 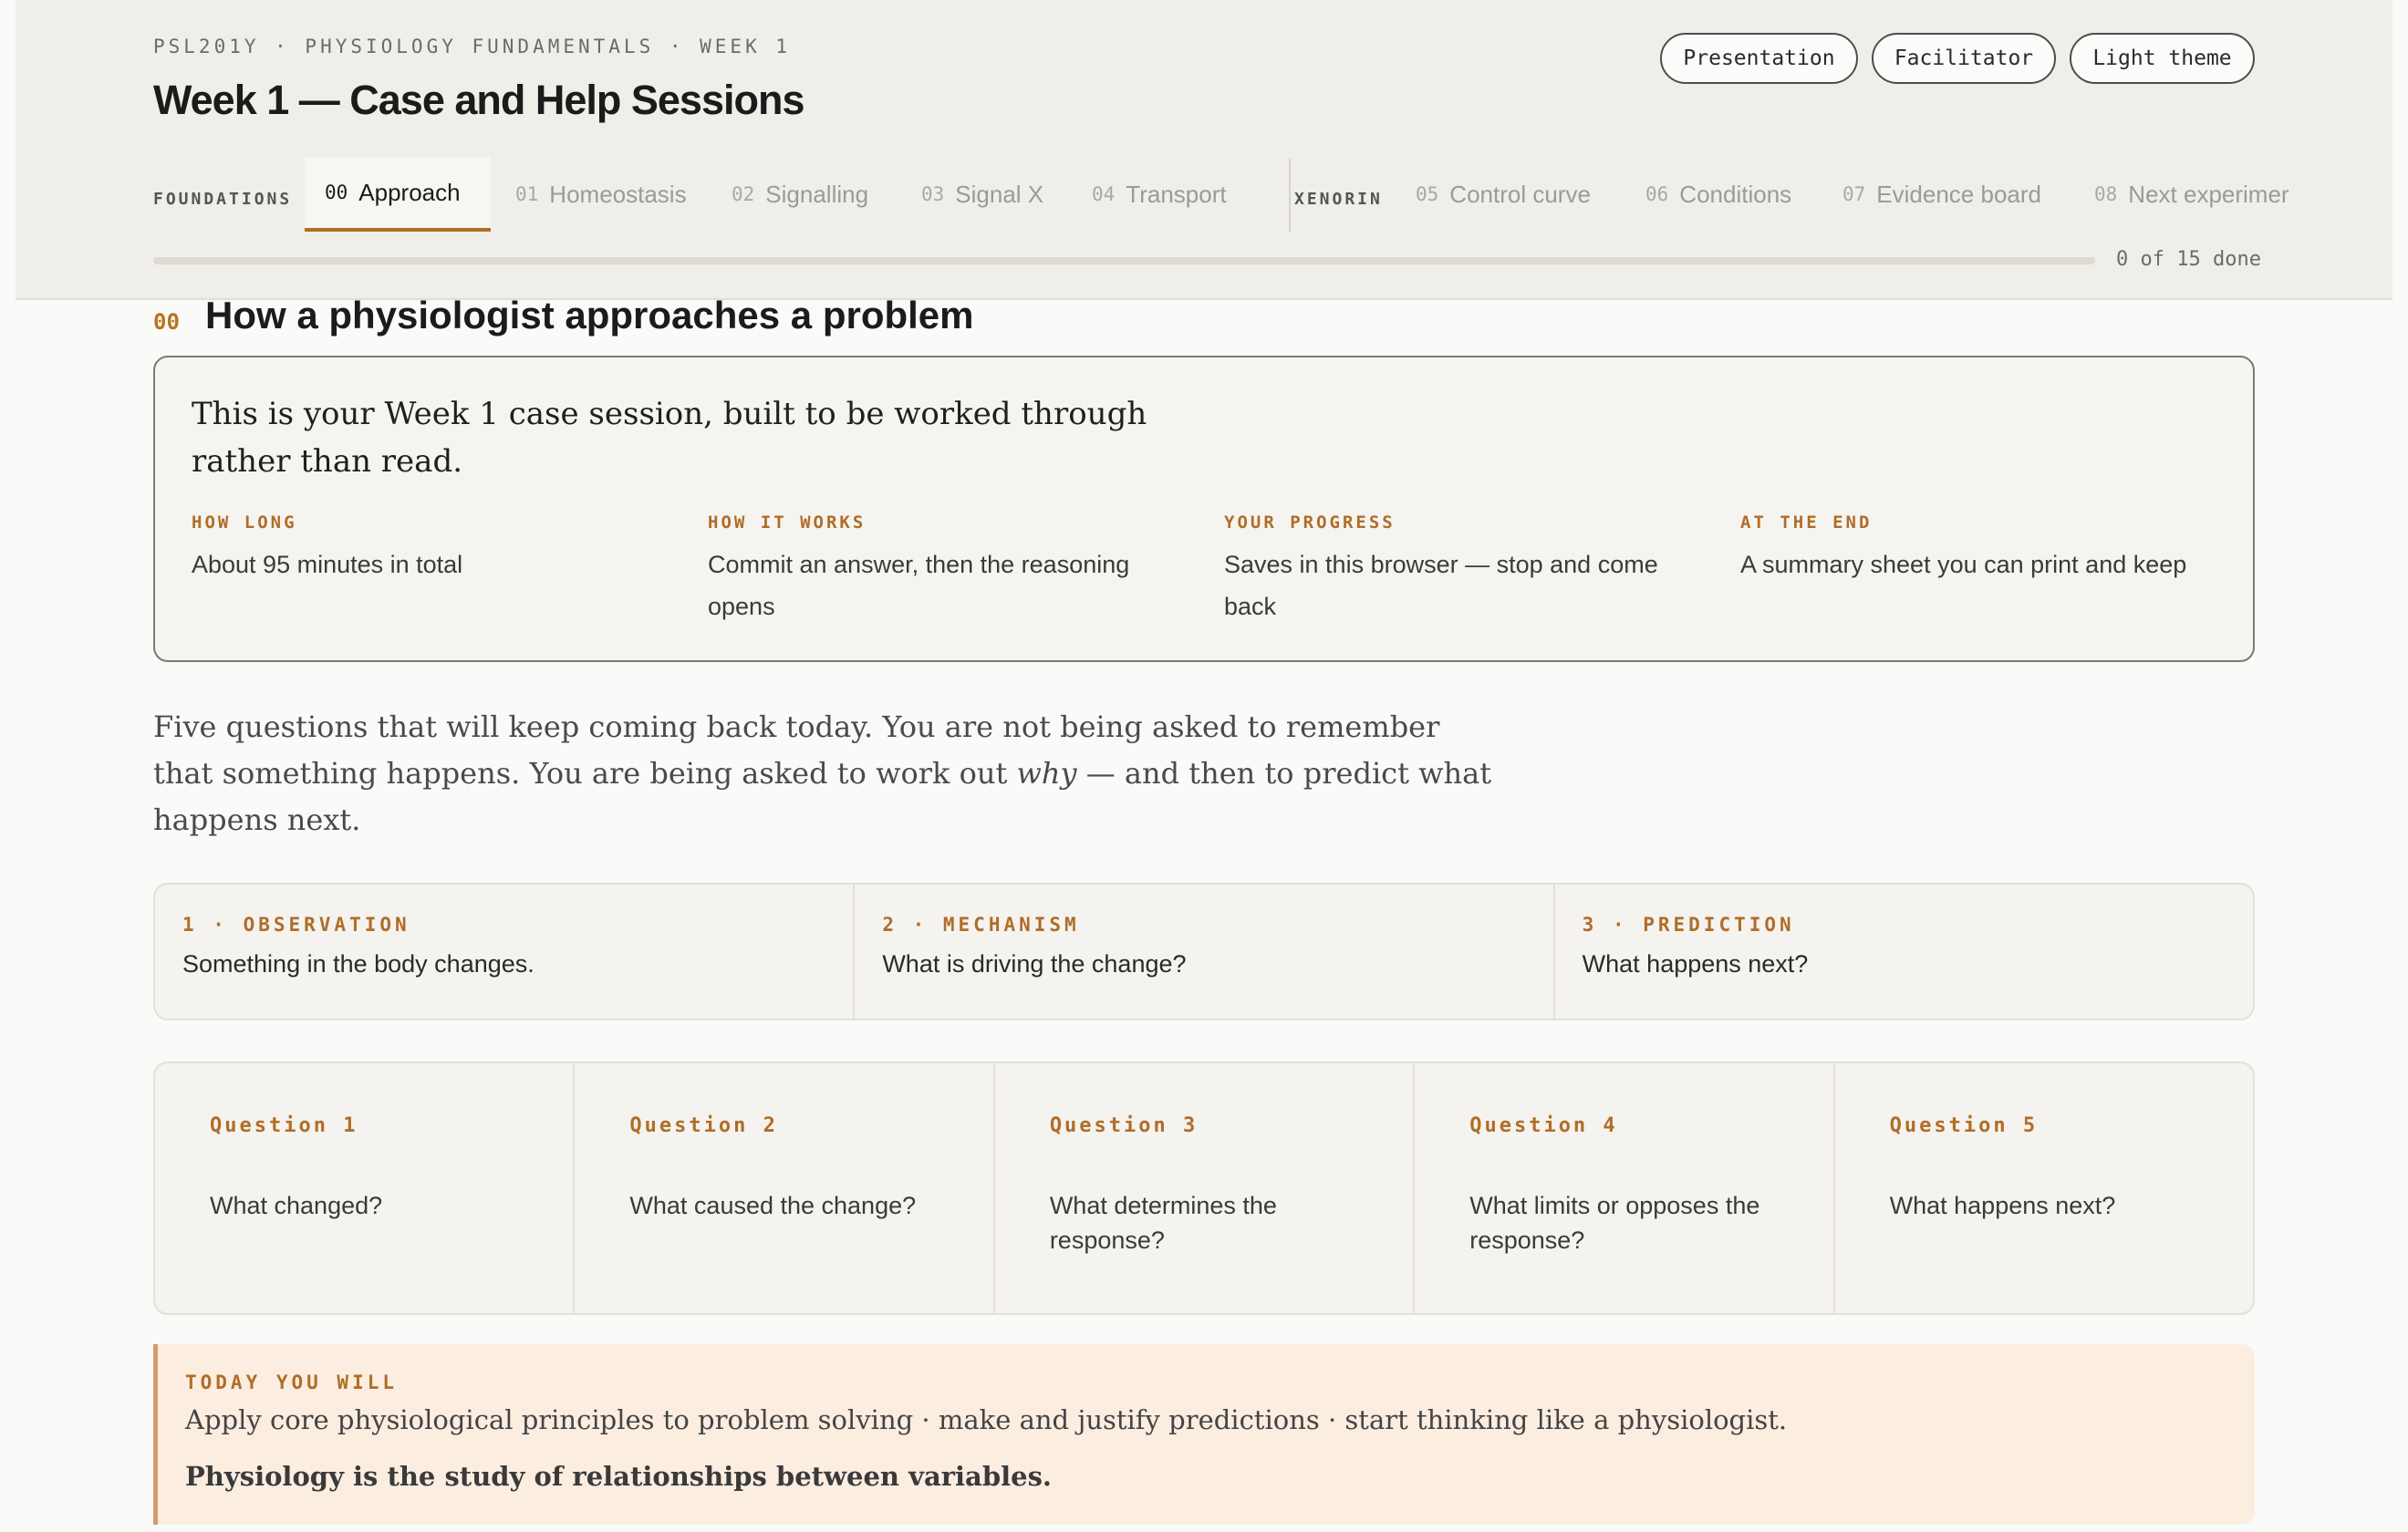 I want to click on para-emphasis: why, so click(x=1047, y=773).